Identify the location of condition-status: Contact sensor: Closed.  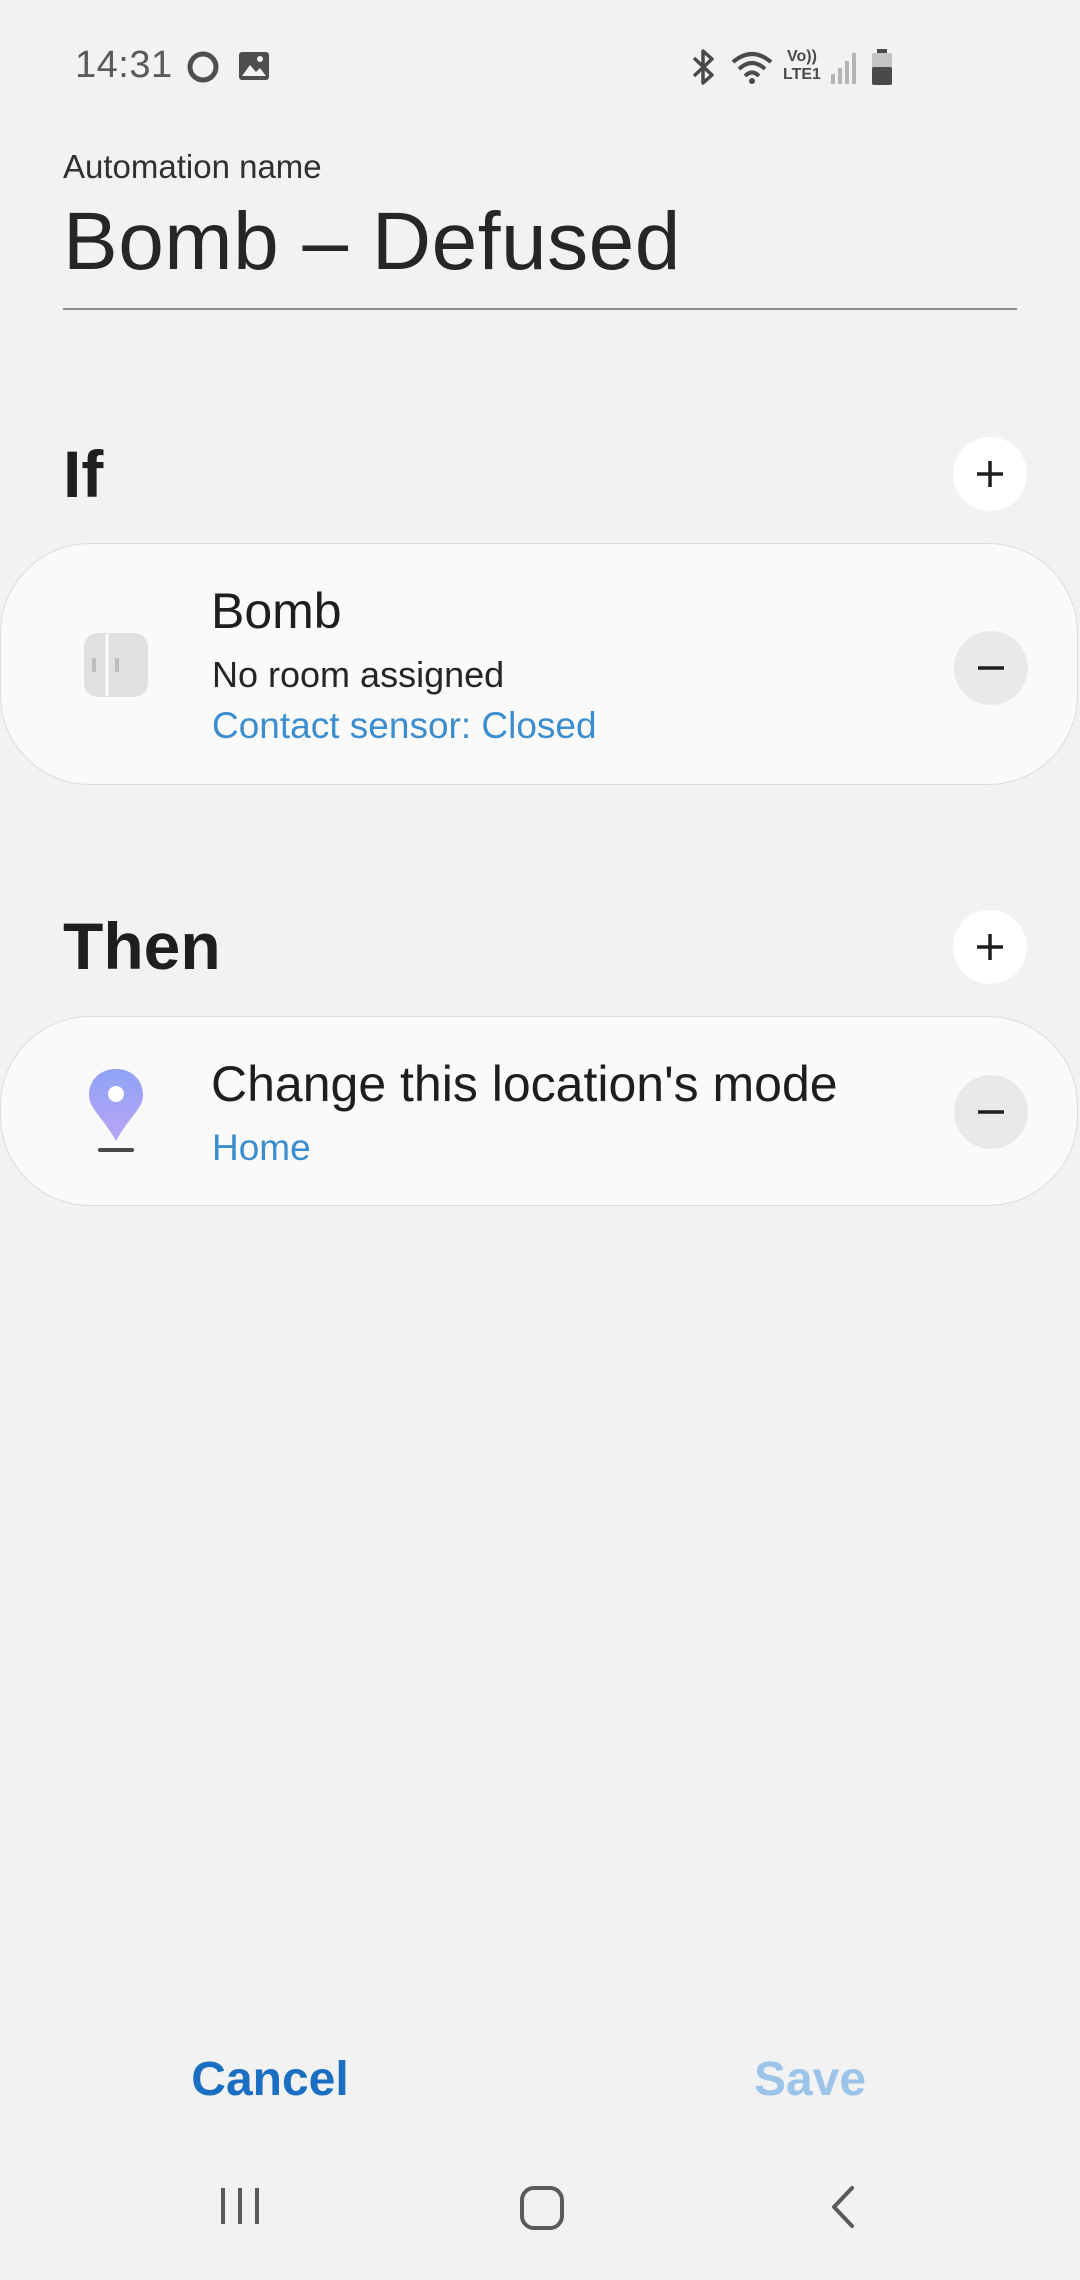
(404, 726).